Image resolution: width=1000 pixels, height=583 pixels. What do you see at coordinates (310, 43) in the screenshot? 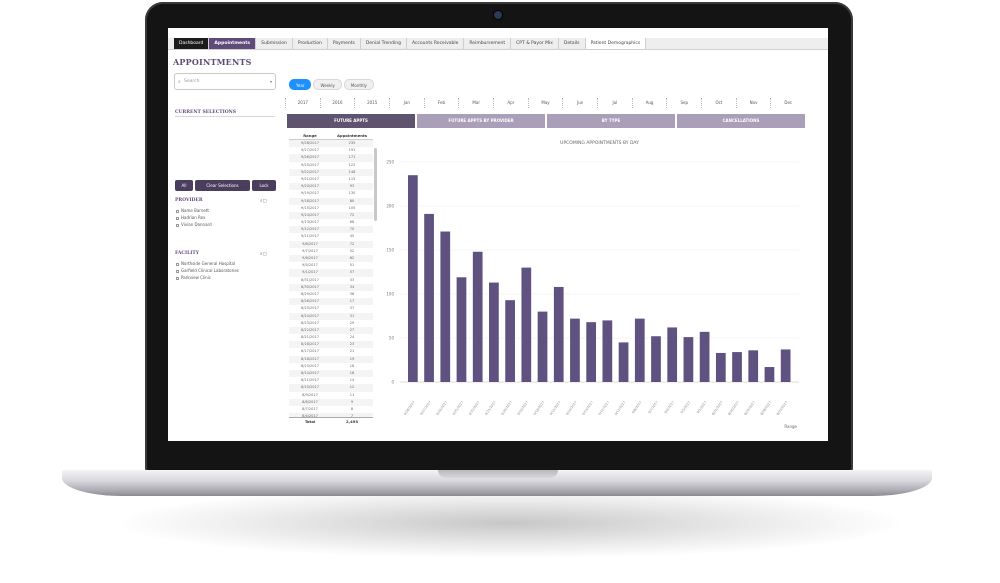
I see `tab-production: Production` at bounding box center [310, 43].